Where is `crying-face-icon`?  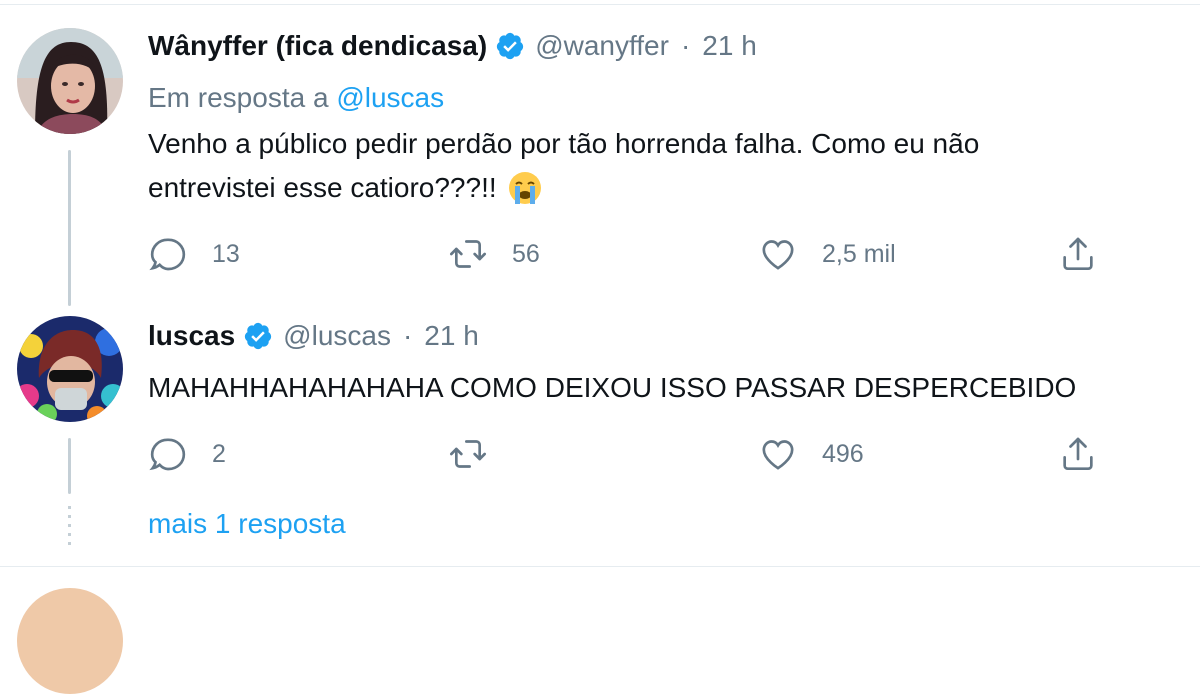 crying-face-icon is located at coordinates (524, 188).